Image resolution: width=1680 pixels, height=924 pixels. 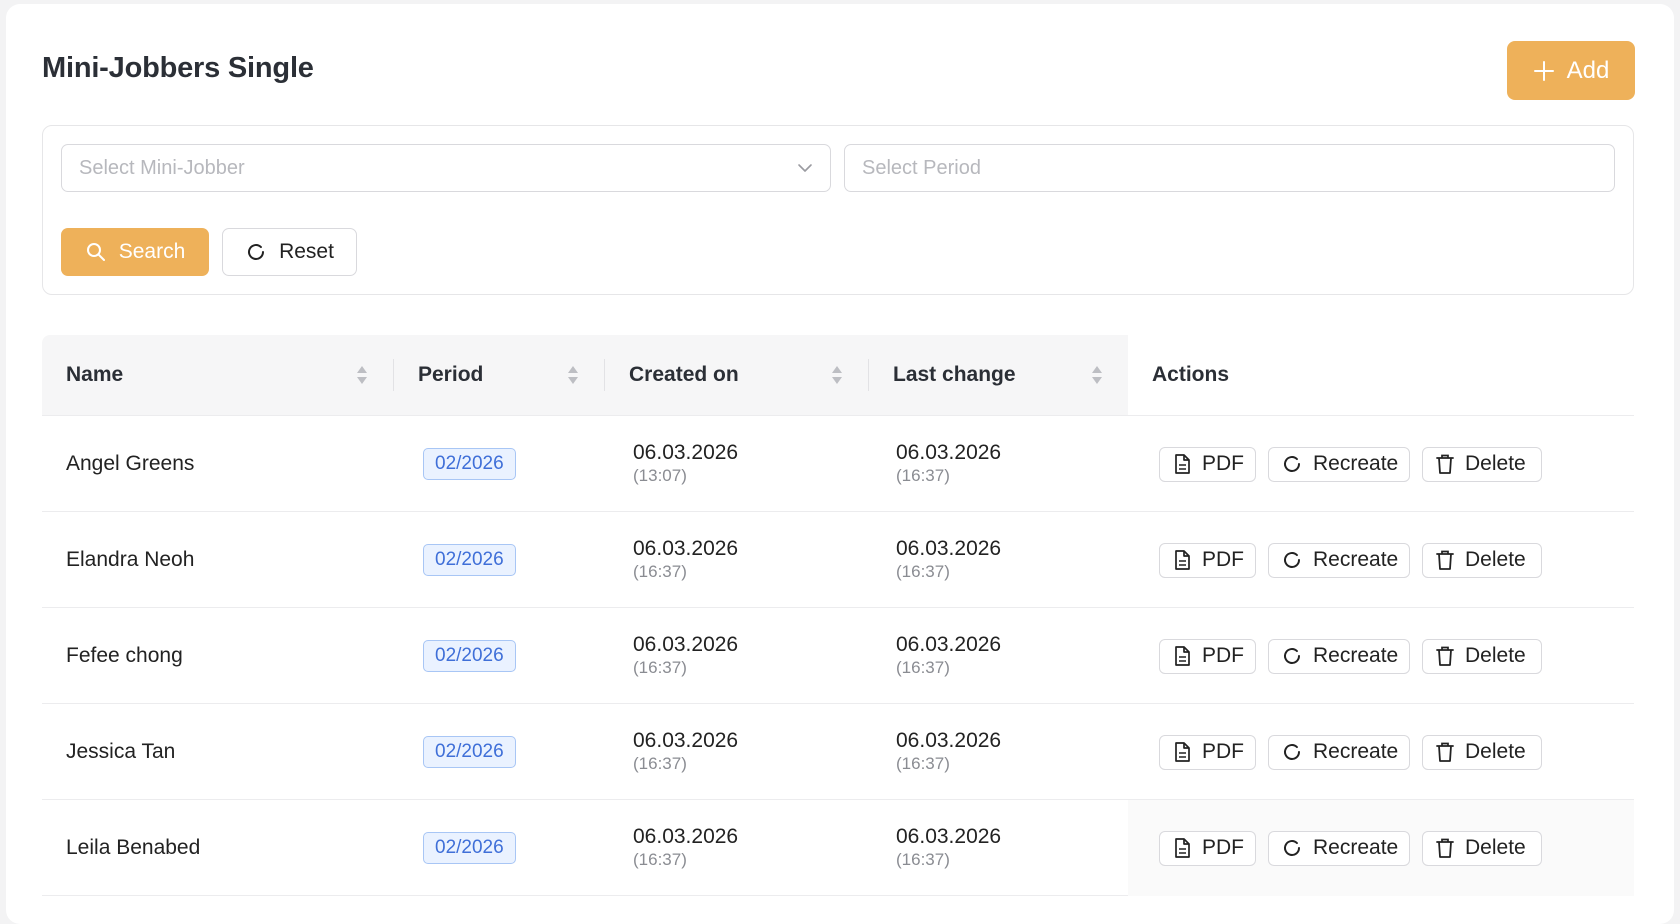 What do you see at coordinates (1229, 168) in the screenshot?
I see `period-select: Select Period` at bounding box center [1229, 168].